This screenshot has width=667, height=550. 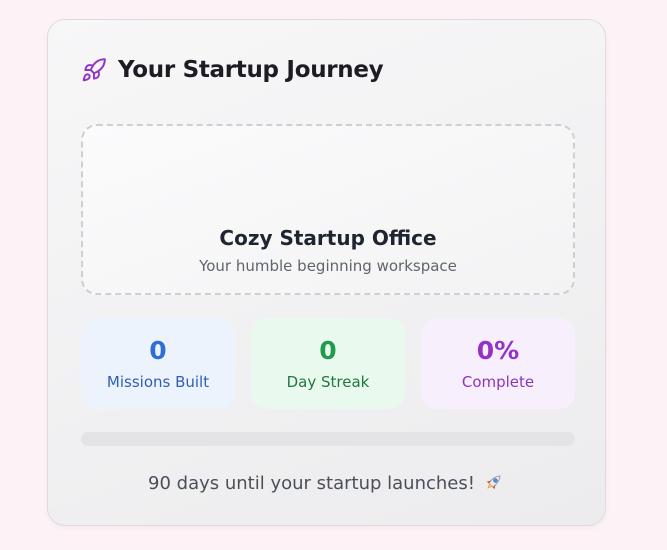 What do you see at coordinates (328, 382) in the screenshot?
I see `stat-label: Day Streak` at bounding box center [328, 382].